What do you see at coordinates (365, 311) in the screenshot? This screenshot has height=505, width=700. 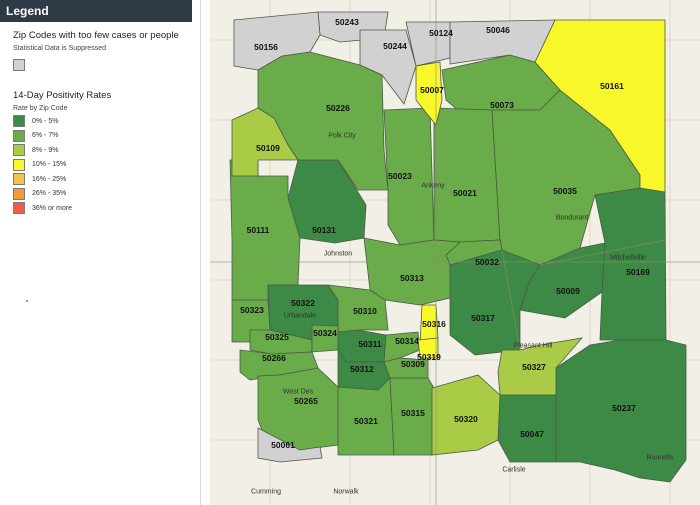 I see `zip-label-50310: 50310` at bounding box center [365, 311].